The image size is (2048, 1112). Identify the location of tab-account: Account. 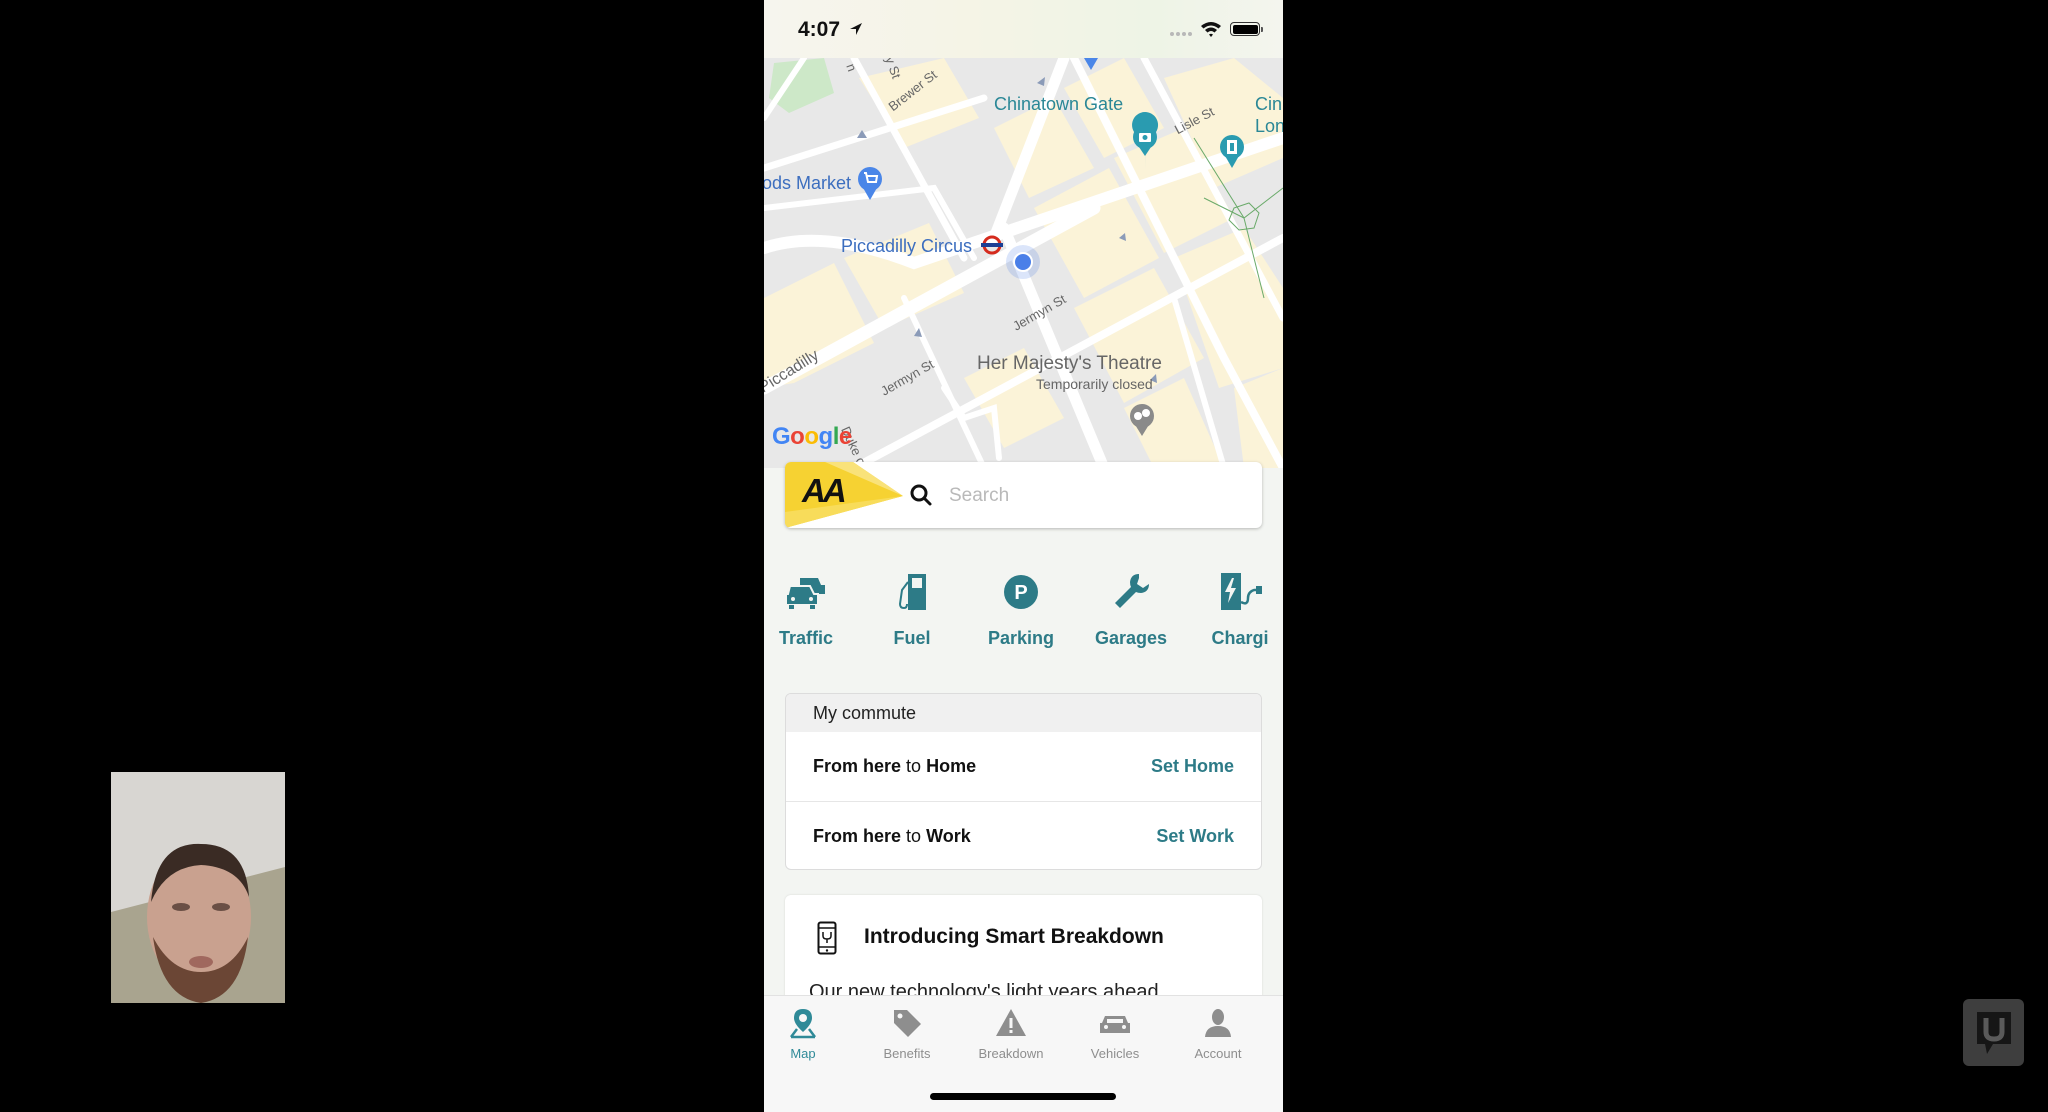
(1218, 1033).